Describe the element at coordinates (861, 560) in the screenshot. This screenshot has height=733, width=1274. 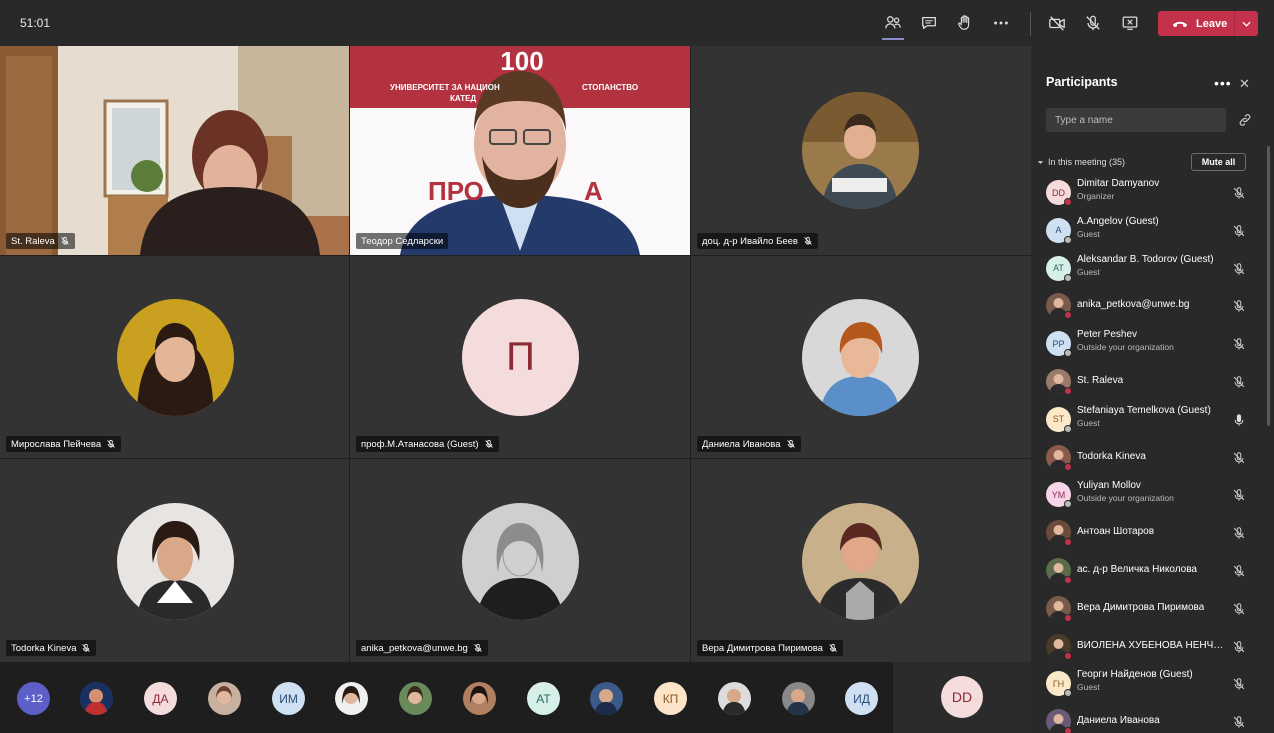
I see `video-tile: Вера Димитрова Пиримова` at that location.